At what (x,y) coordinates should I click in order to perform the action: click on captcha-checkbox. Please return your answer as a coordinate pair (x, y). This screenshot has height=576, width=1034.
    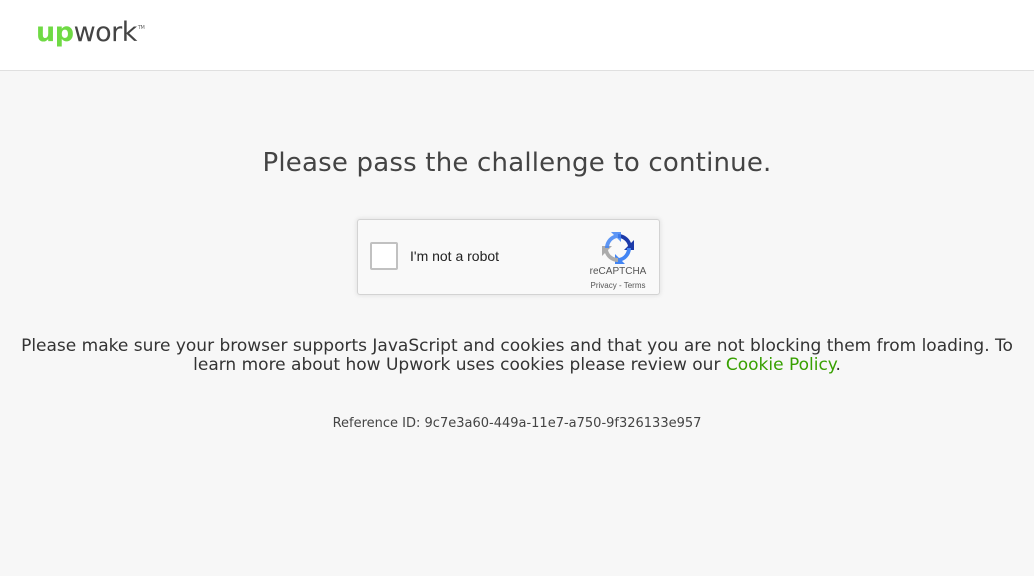
    Looking at the image, I should click on (384, 256).